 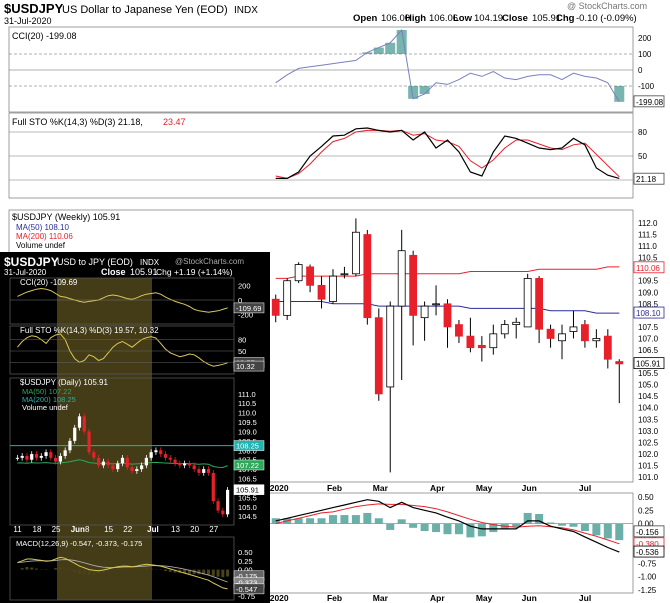 What do you see at coordinates (648, 431) in the screenshot?
I see `price-tick-label: 103.0` at bounding box center [648, 431].